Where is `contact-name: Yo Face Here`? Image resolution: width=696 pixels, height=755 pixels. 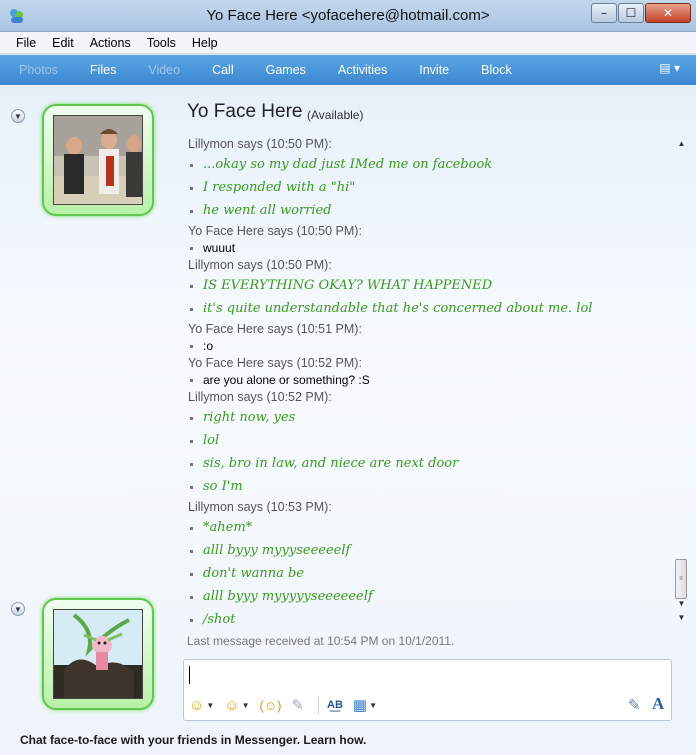 contact-name: Yo Face Here is located at coordinates (245, 111).